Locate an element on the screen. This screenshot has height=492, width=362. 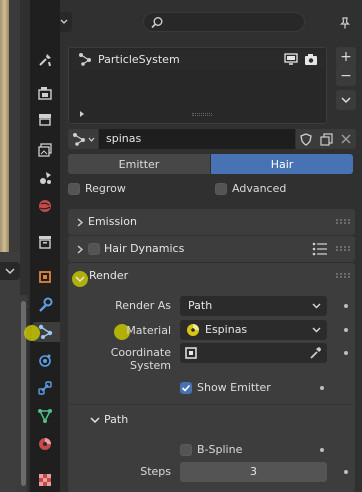
unlink-settings-button is located at coordinates (346, 139).